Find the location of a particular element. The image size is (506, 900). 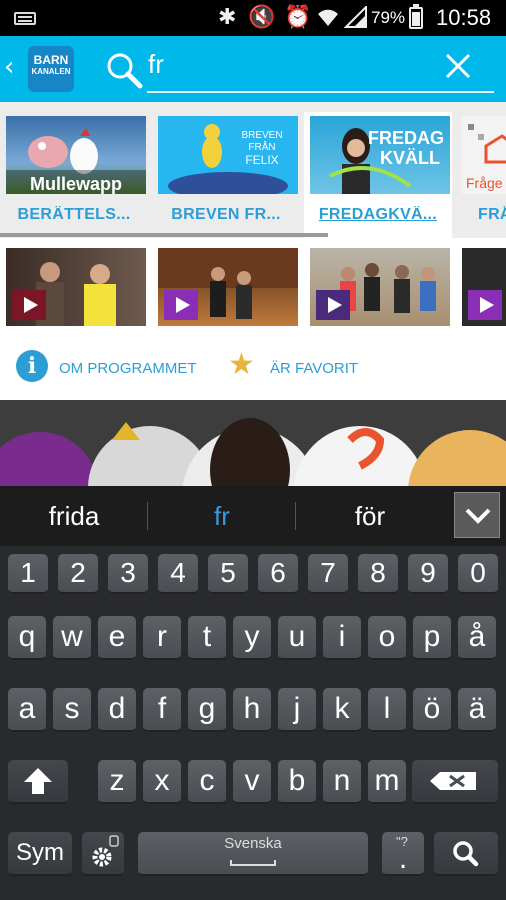

key: t is located at coordinates (207, 638).